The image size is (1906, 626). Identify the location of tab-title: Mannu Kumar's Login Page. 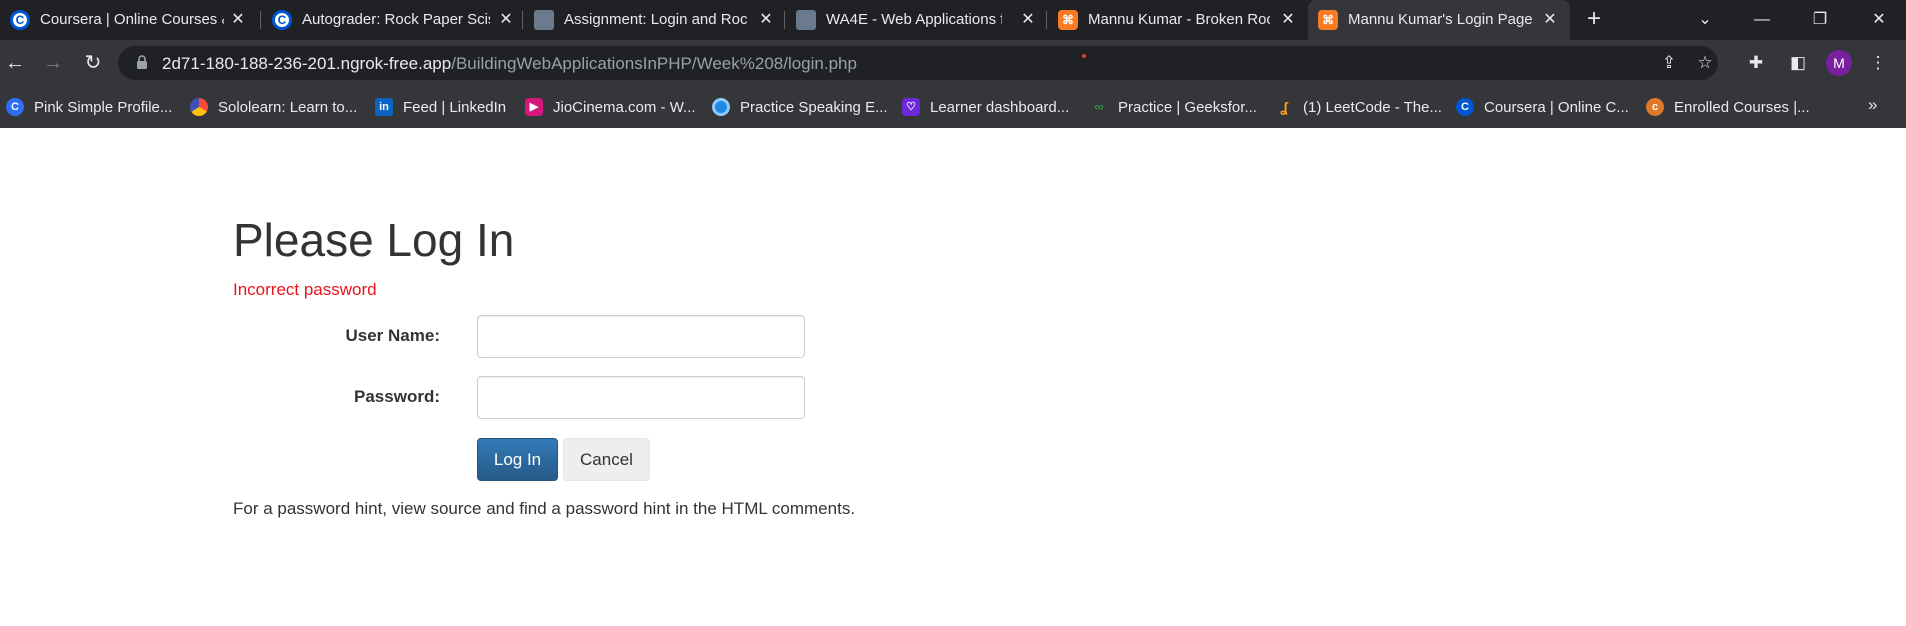
(1440, 19).